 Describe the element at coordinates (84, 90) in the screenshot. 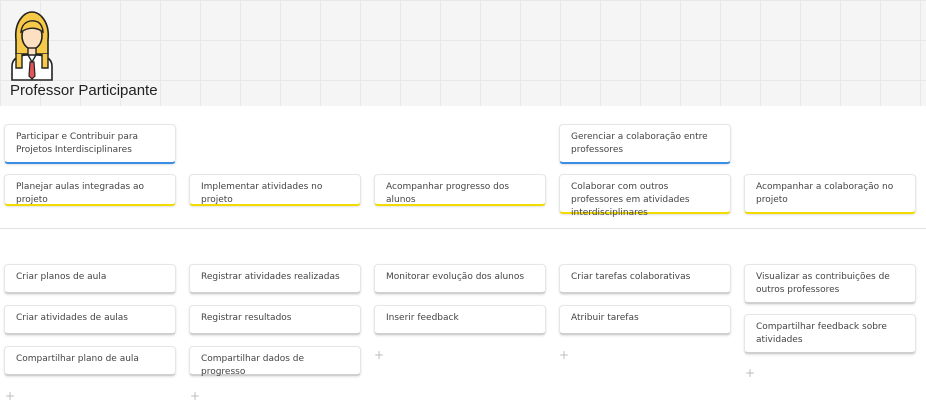

I see `persona-title: Professor Participante` at that location.